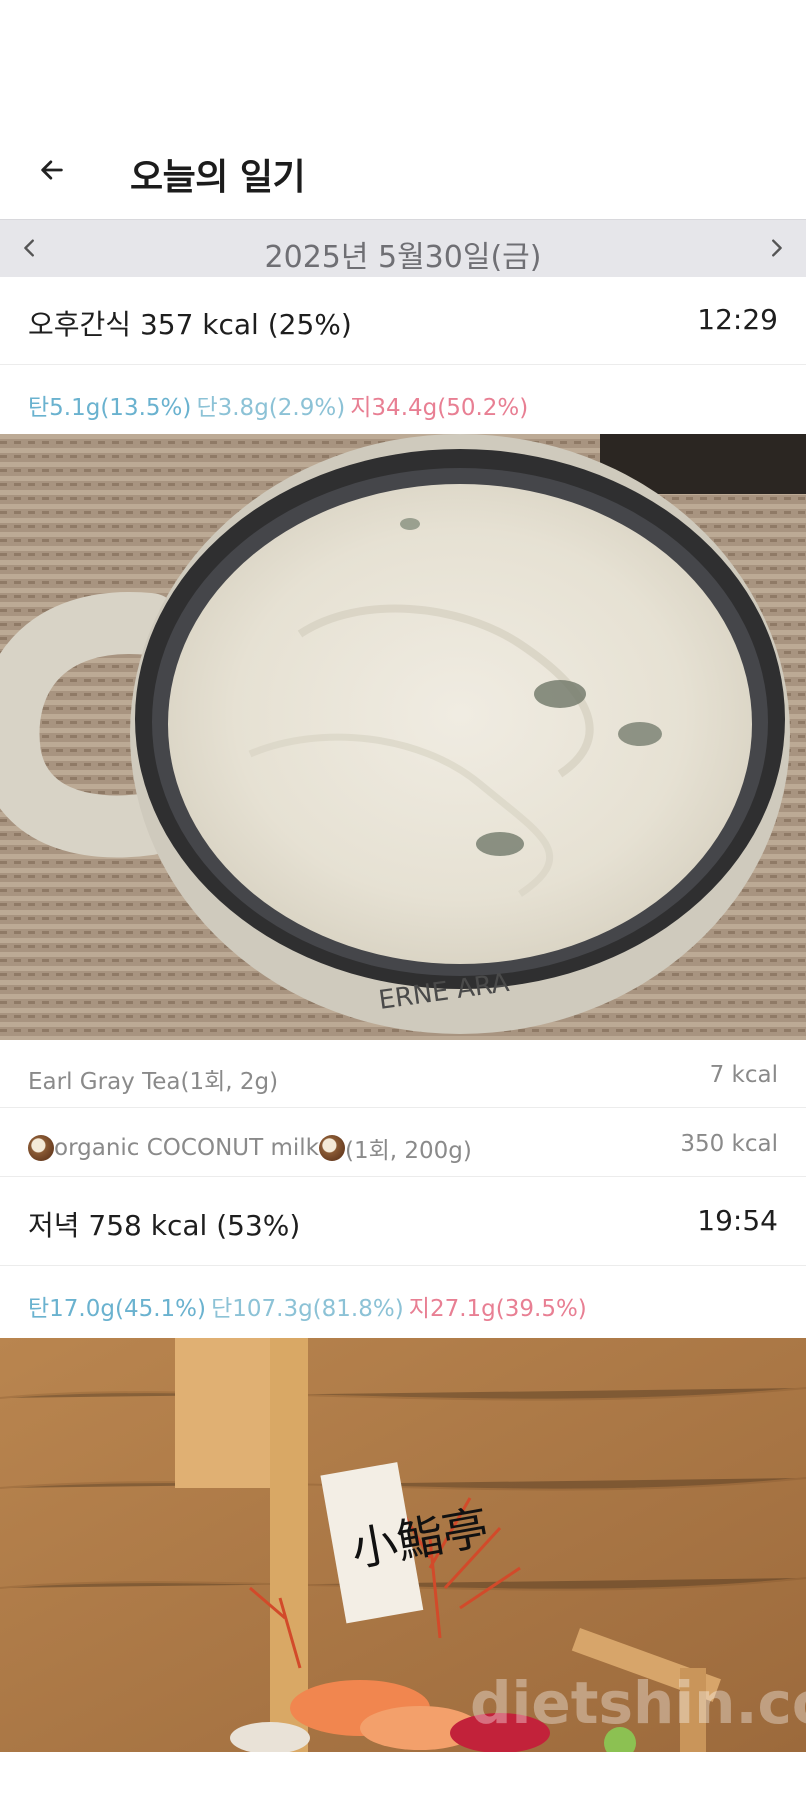 This screenshot has height=1795, width=806. I want to click on carb-value: 탄17.0g(45.1%), so click(117, 1309).